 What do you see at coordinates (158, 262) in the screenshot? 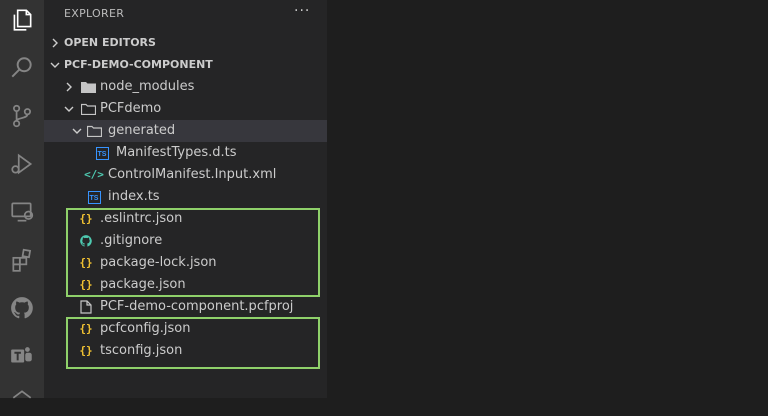
I see `tree-item-label: package-lock.json` at bounding box center [158, 262].